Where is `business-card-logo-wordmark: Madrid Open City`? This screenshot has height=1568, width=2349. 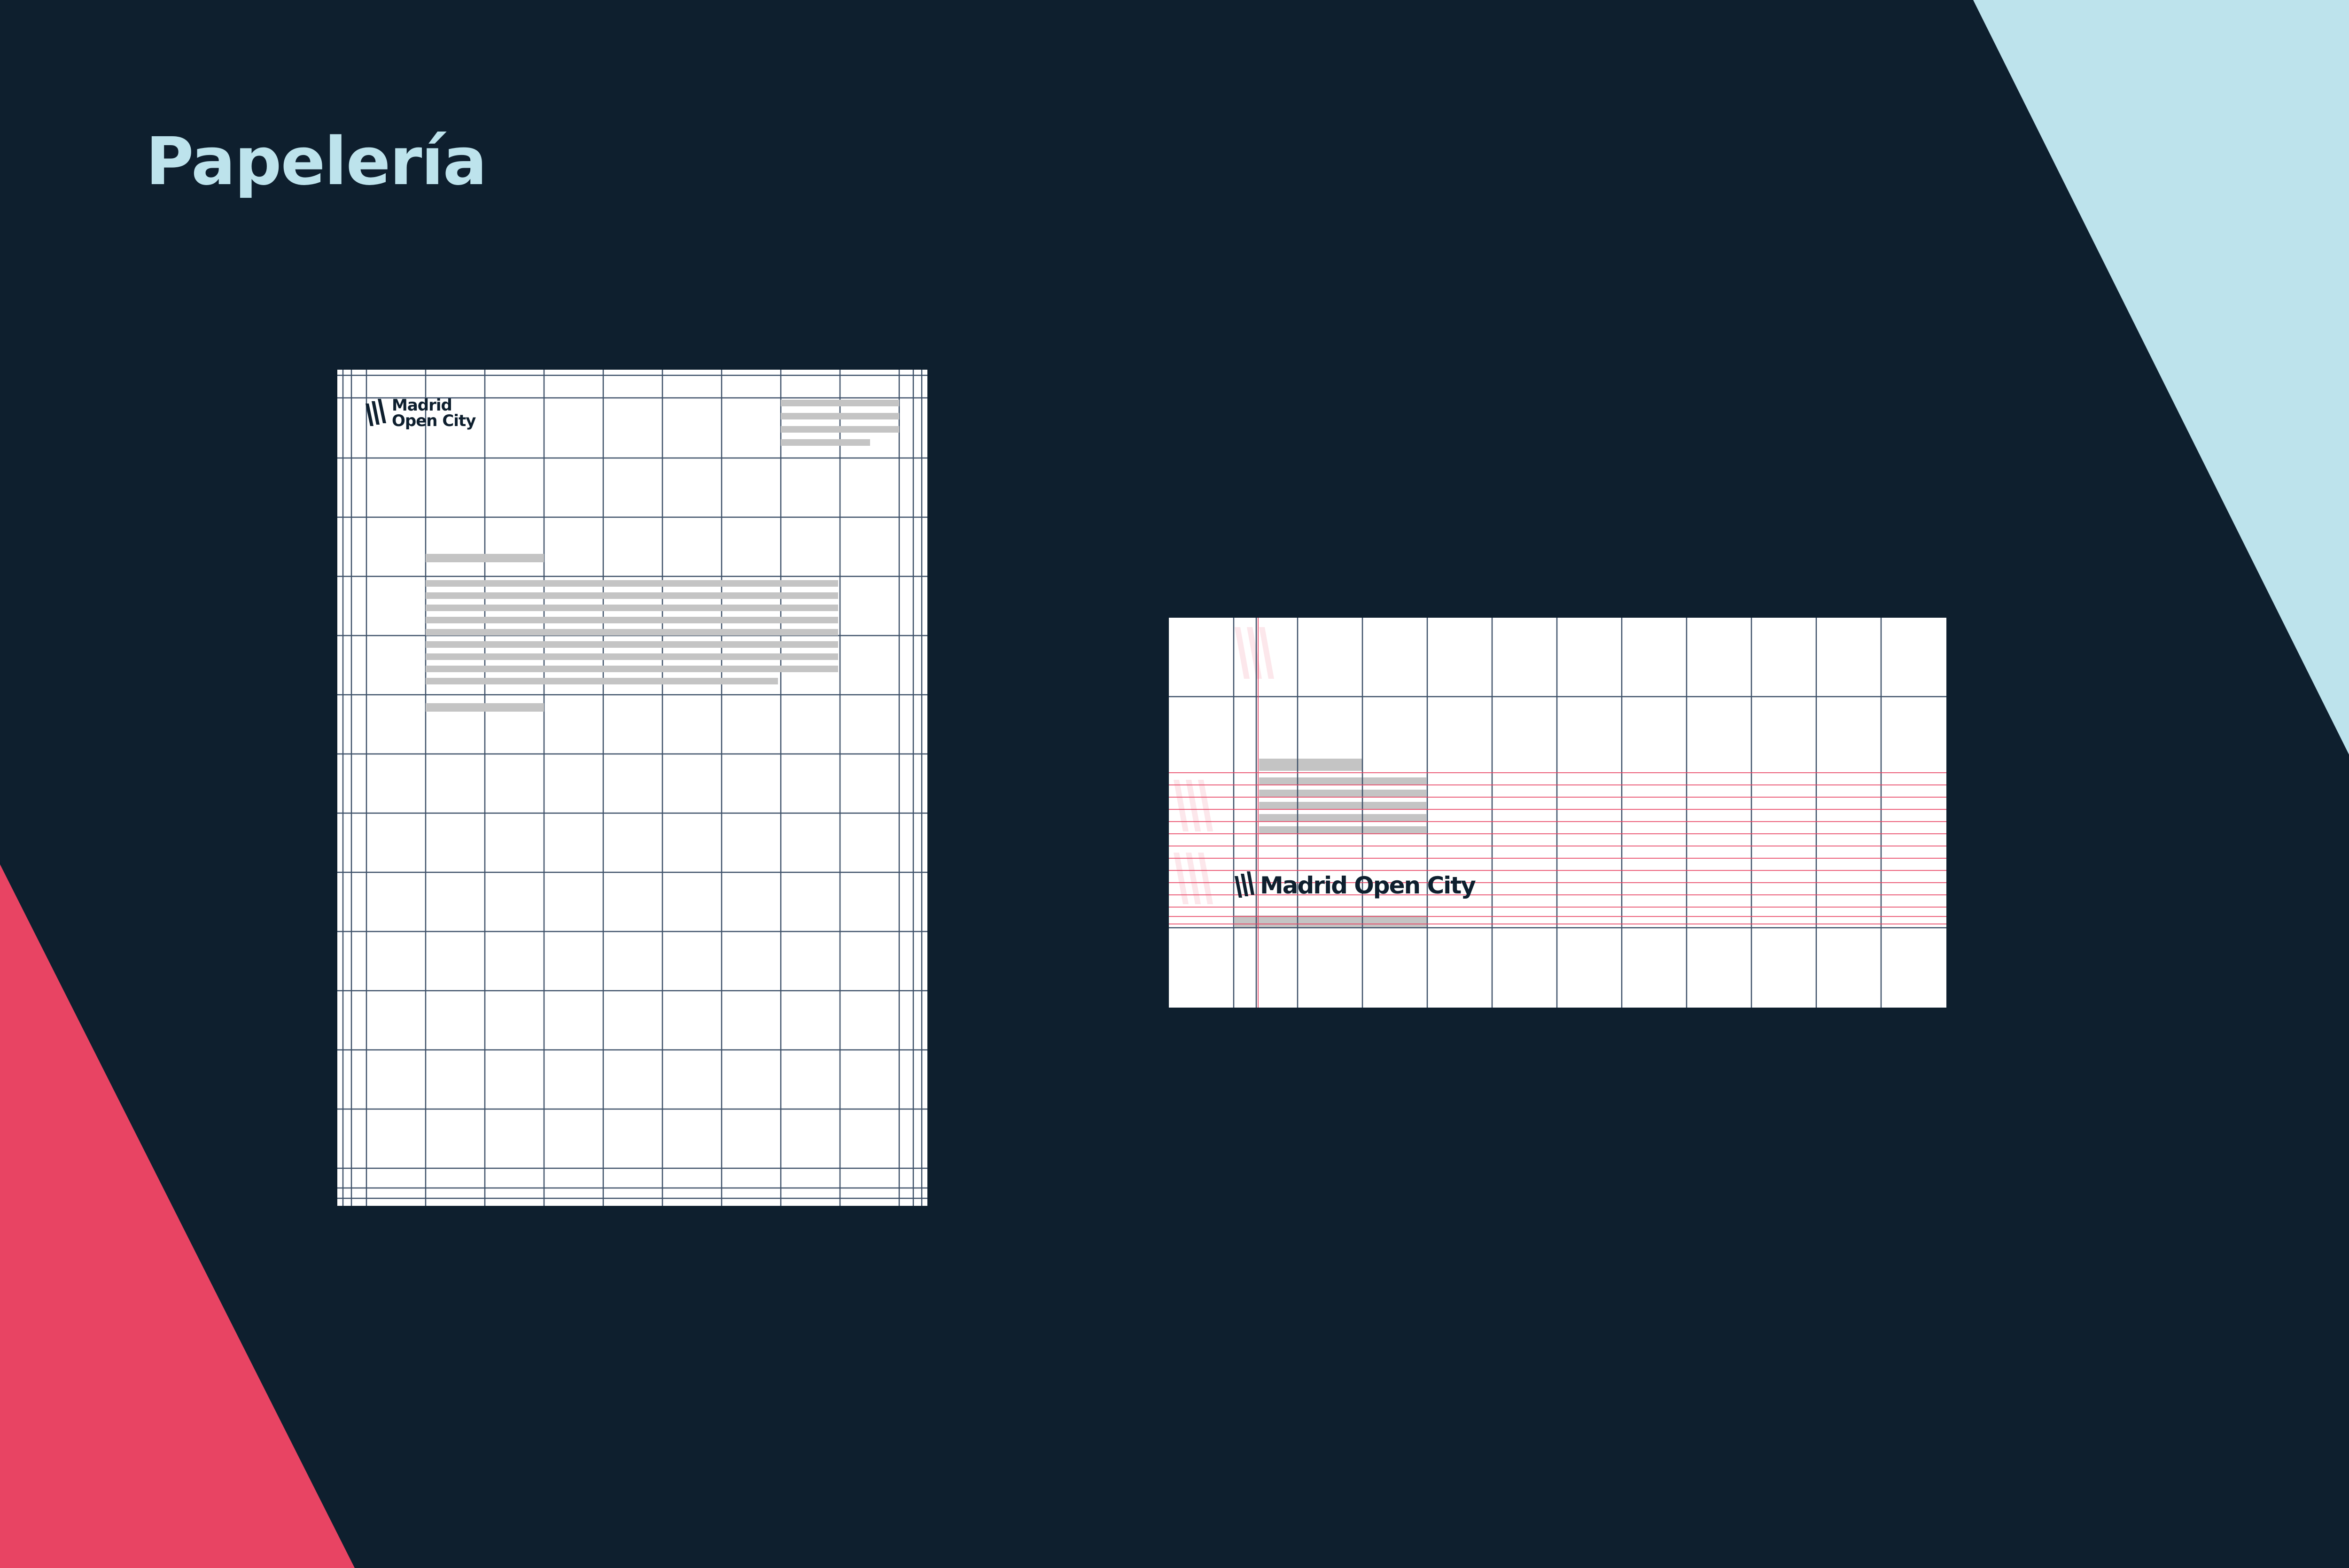
business-card-logo-wordmark: Madrid Open City is located at coordinates (1368, 885).